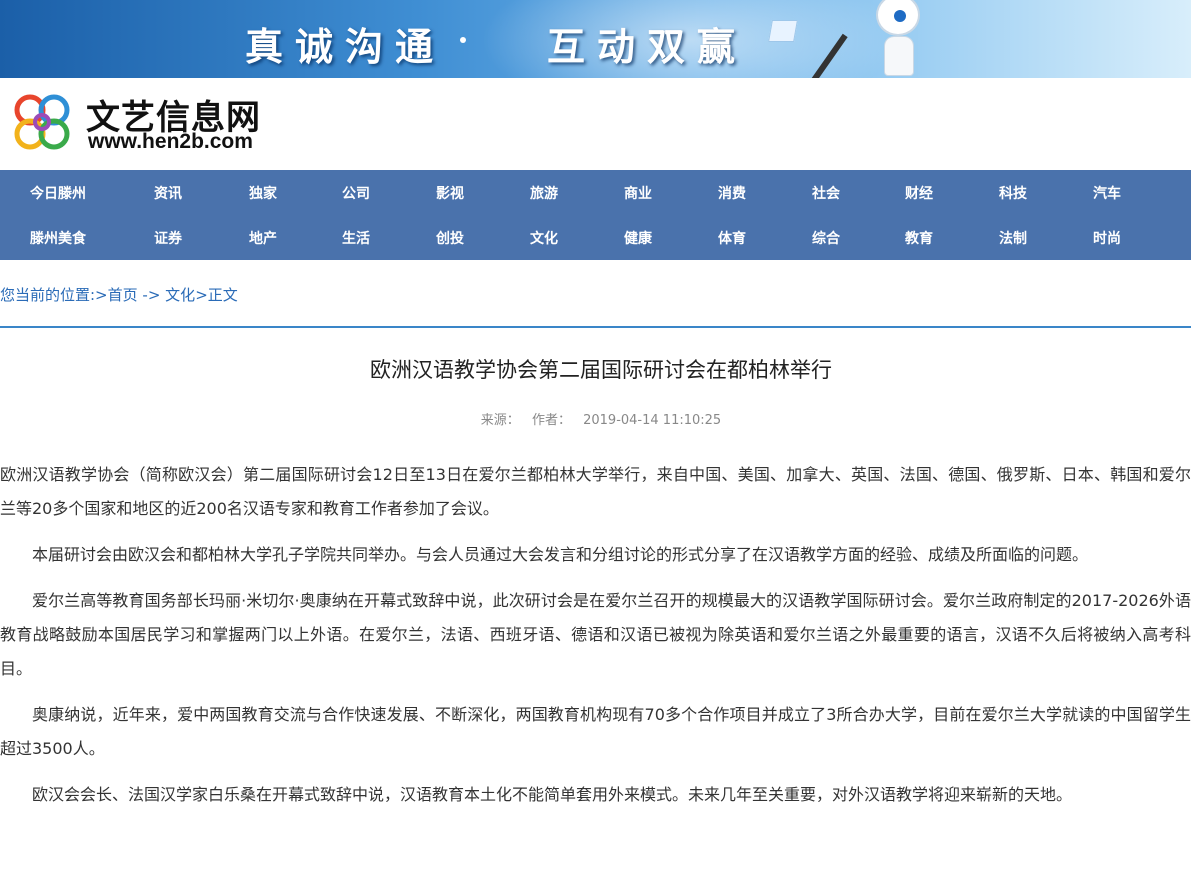 This screenshot has height=889, width=1191. What do you see at coordinates (148, 123) in the screenshot?
I see `site-logo: 文艺信息网 www.hen2b.com` at bounding box center [148, 123].